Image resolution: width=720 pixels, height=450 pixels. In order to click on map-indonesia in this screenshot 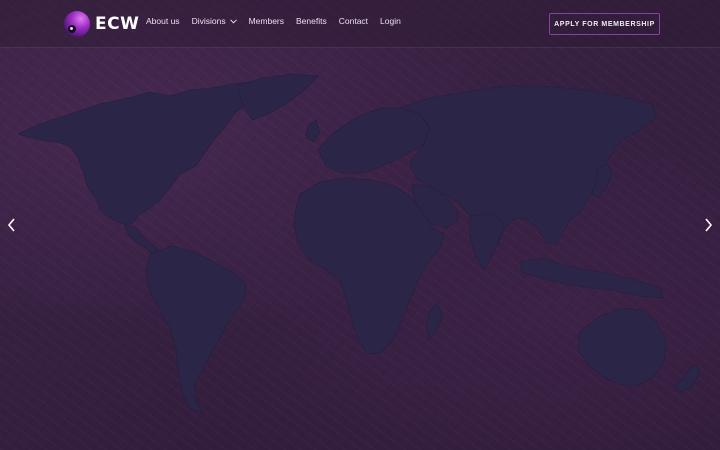, I will do `click(592, 278)`.